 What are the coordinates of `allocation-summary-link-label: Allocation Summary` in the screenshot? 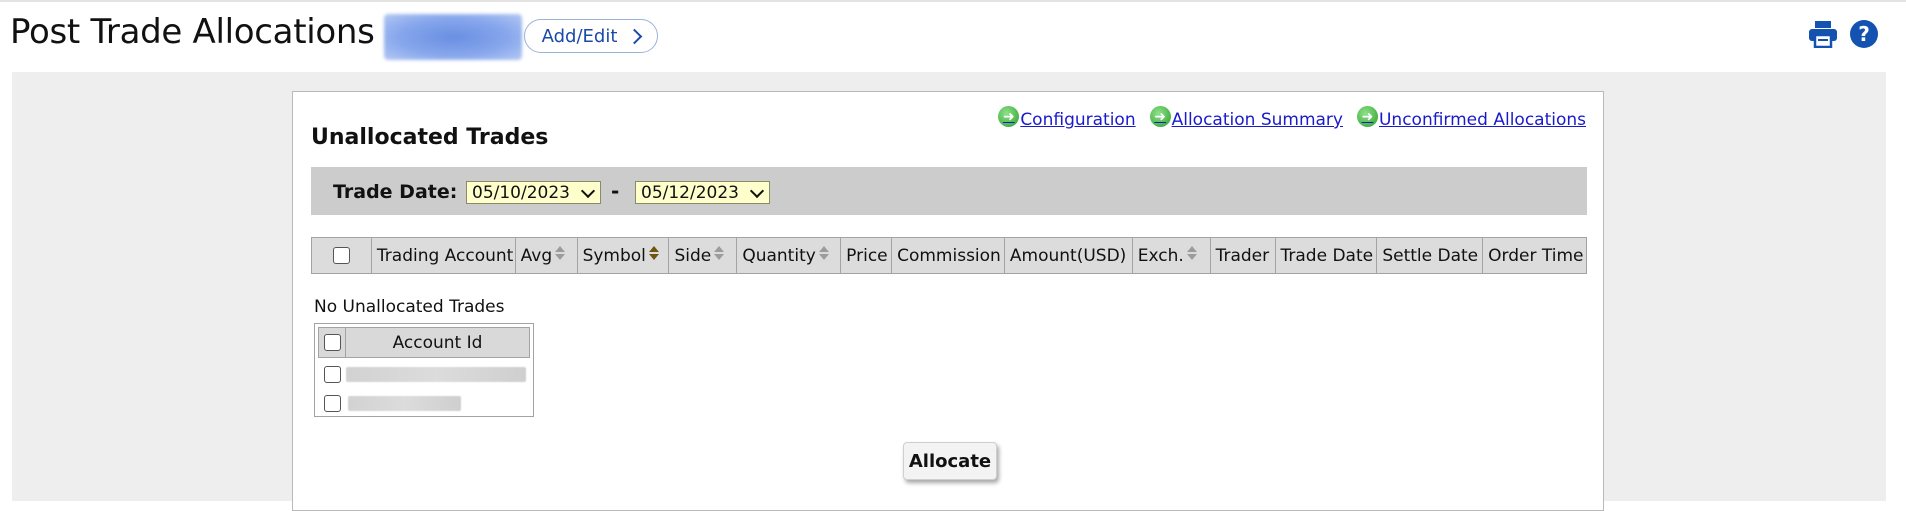 It's located at (1257, 120).